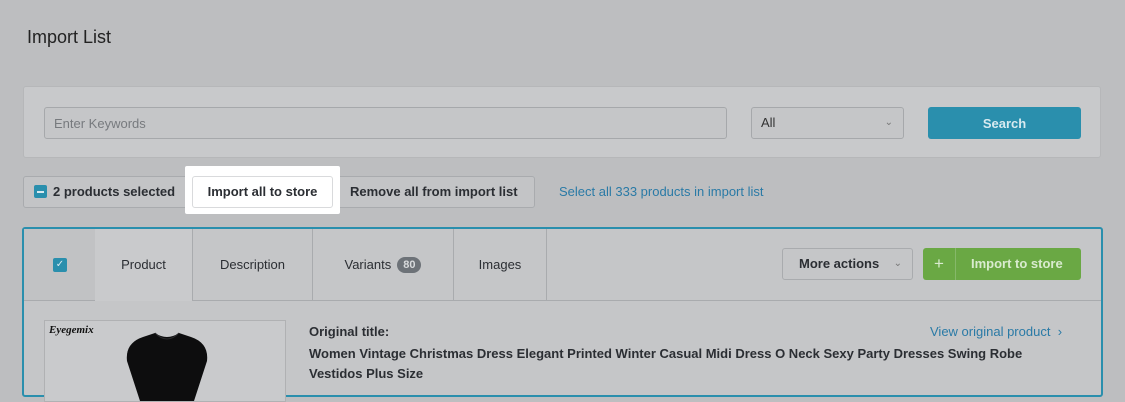 The image size is (1125, 402). I want to click on partial-select-checkbox-icon, so click(40, 191).